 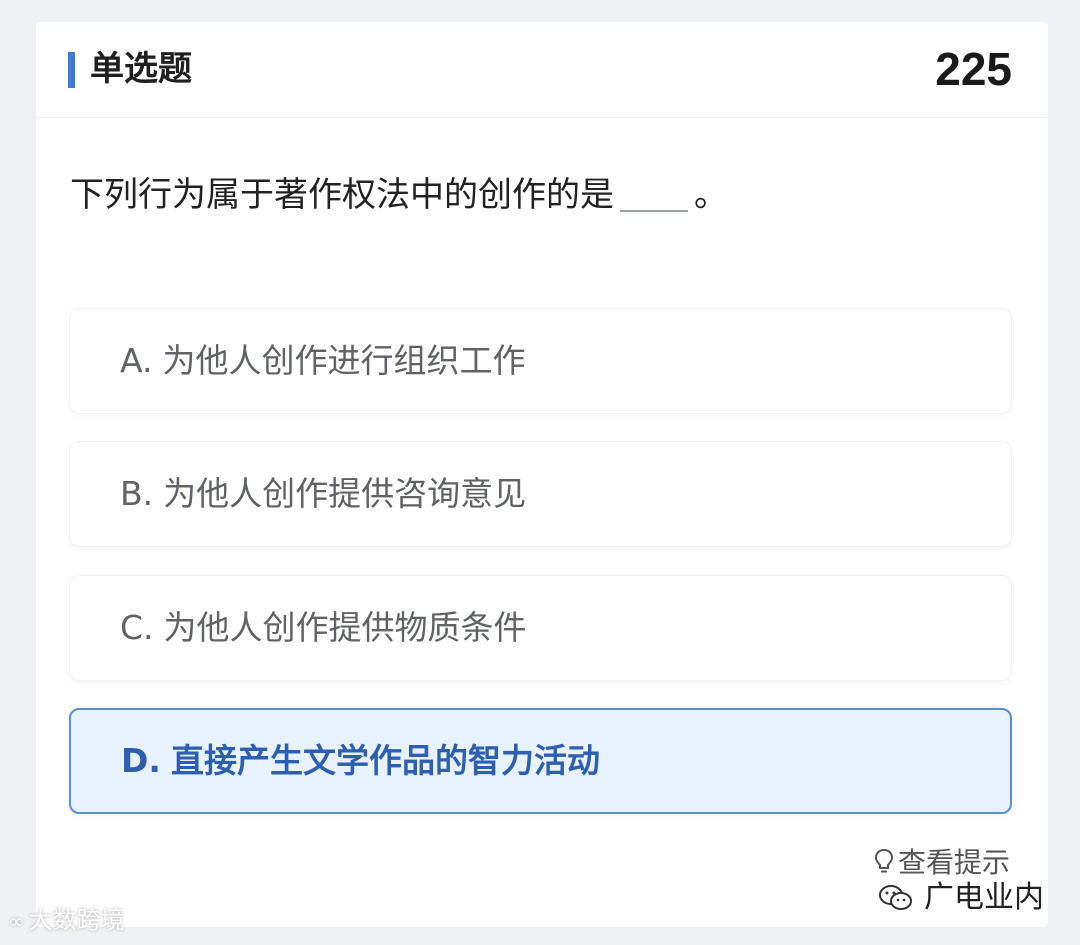 I want to click on option-letter: B., so click(x=137, y=493).